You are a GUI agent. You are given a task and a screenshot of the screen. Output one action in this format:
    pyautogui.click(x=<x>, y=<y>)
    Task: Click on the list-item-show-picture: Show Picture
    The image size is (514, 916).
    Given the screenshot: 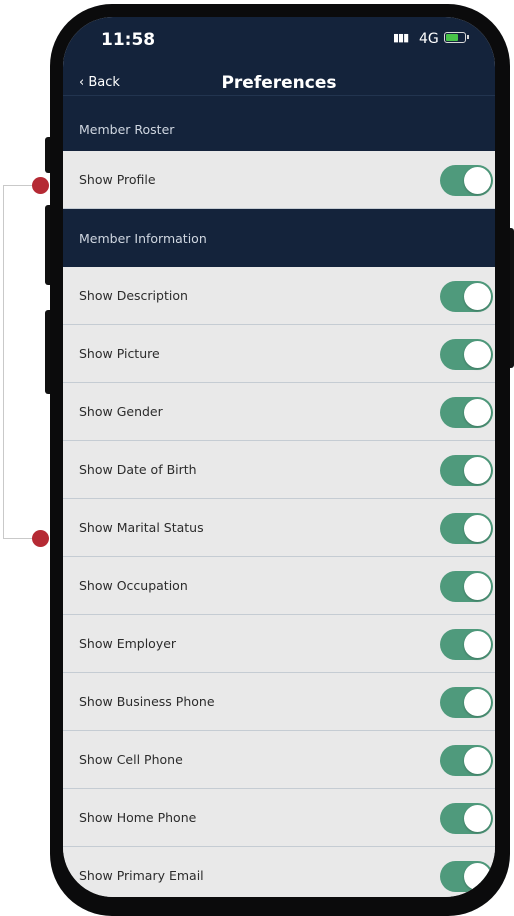 What is the action you would take?
    pyautogui.click(x=279, y=354)
    